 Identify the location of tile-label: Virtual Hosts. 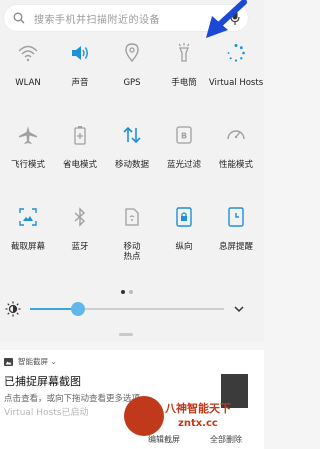
(236, 83).